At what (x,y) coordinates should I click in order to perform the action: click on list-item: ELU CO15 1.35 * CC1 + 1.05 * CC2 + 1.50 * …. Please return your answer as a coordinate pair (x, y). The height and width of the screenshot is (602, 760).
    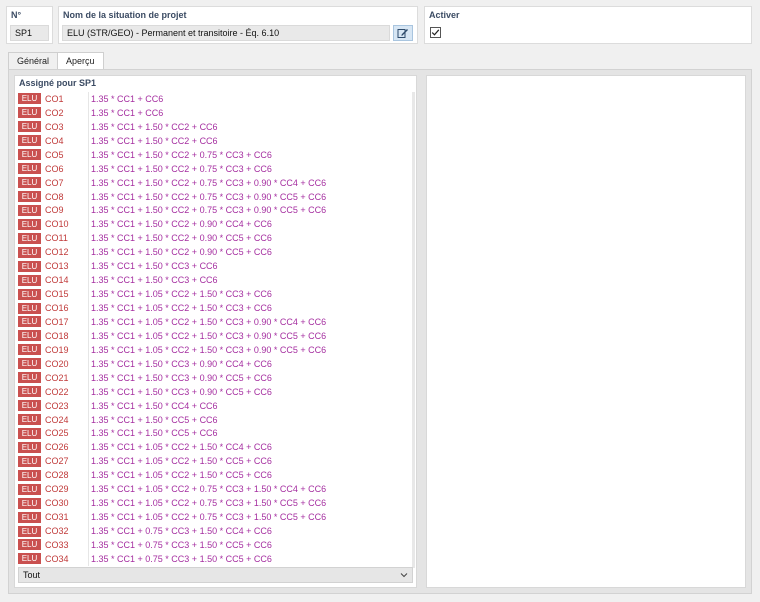
    Looking at the image, I should click on (215, 294).